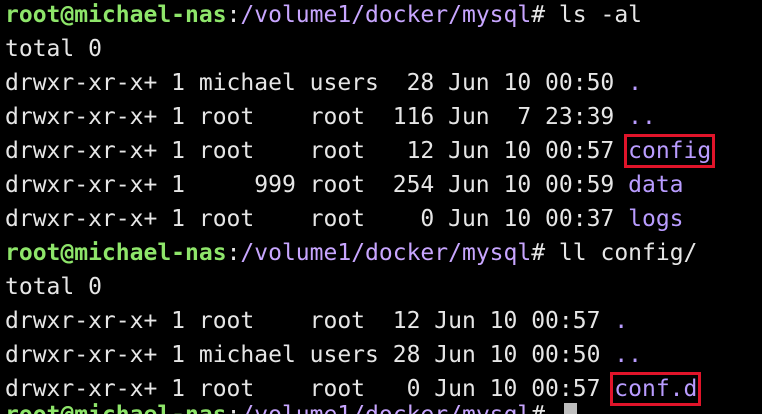 This screenshot has height=414, width=762. I want to click on next-prompt-line-cut-off: root@michael-nas:/volume1/docker/mysql#, so click(275, 407).